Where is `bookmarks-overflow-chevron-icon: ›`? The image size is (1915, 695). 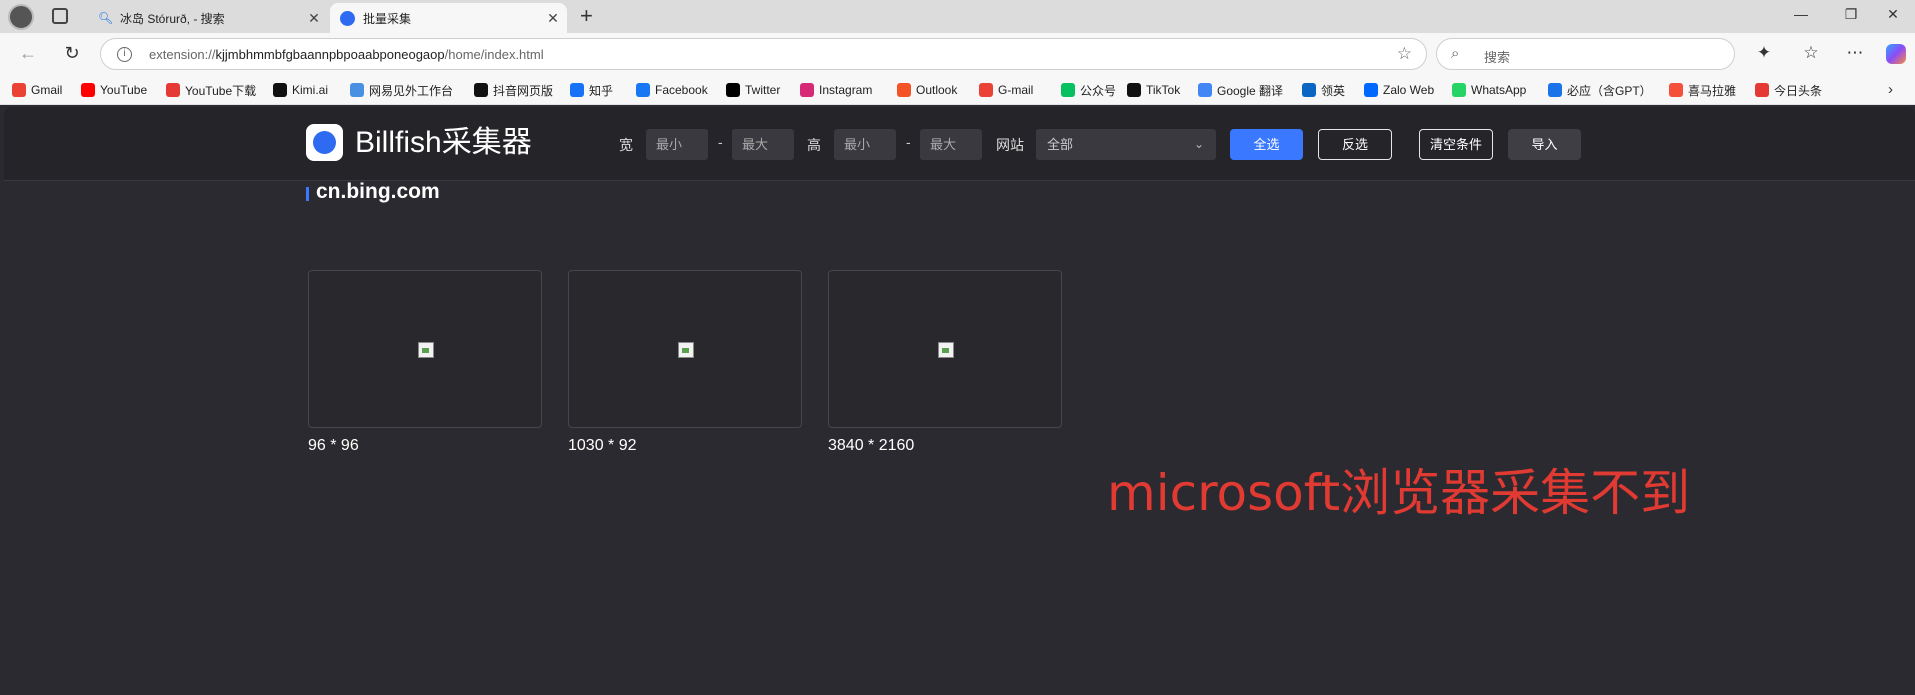 bookmarks-overflow-chevron-icon: › is located at coordinates (1890, 89).